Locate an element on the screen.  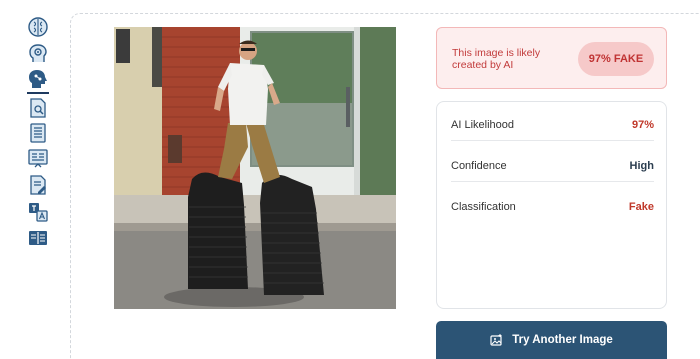
document-search-icon is located at coordinates (38, 108).